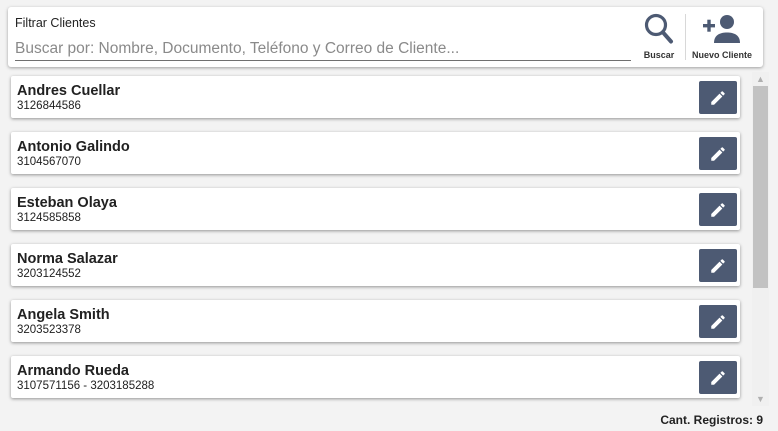 This screenshot has width=778, height=431. I want to click on toolbar-divider, so click(685, 37).